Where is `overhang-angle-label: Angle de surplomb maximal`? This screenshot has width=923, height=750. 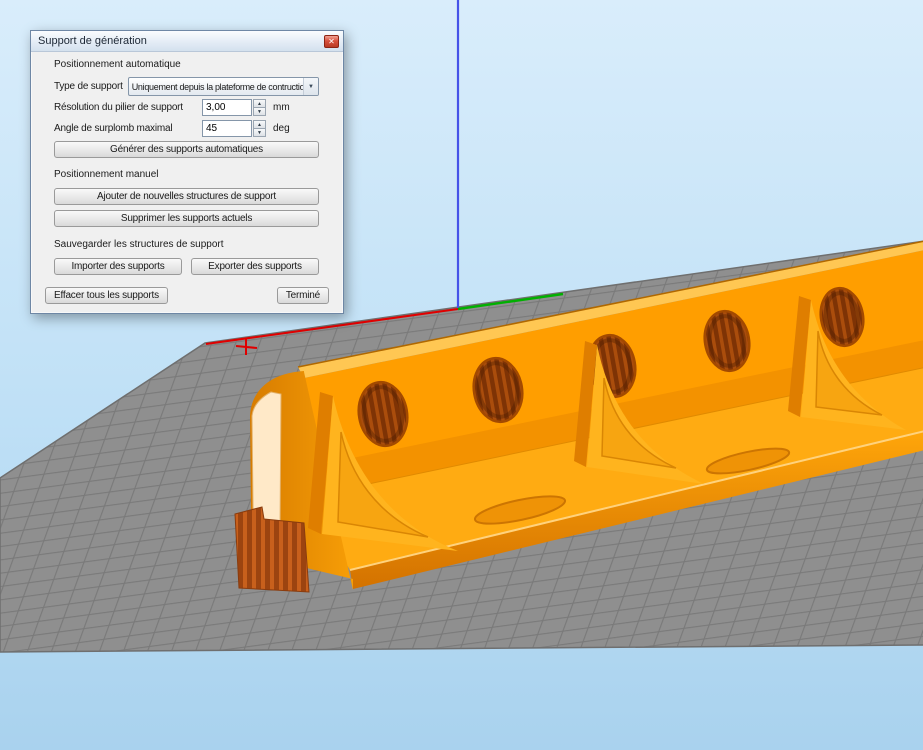
overhang-angle-label: Angle de surplomb maximal is located at coordinates (113, 128).